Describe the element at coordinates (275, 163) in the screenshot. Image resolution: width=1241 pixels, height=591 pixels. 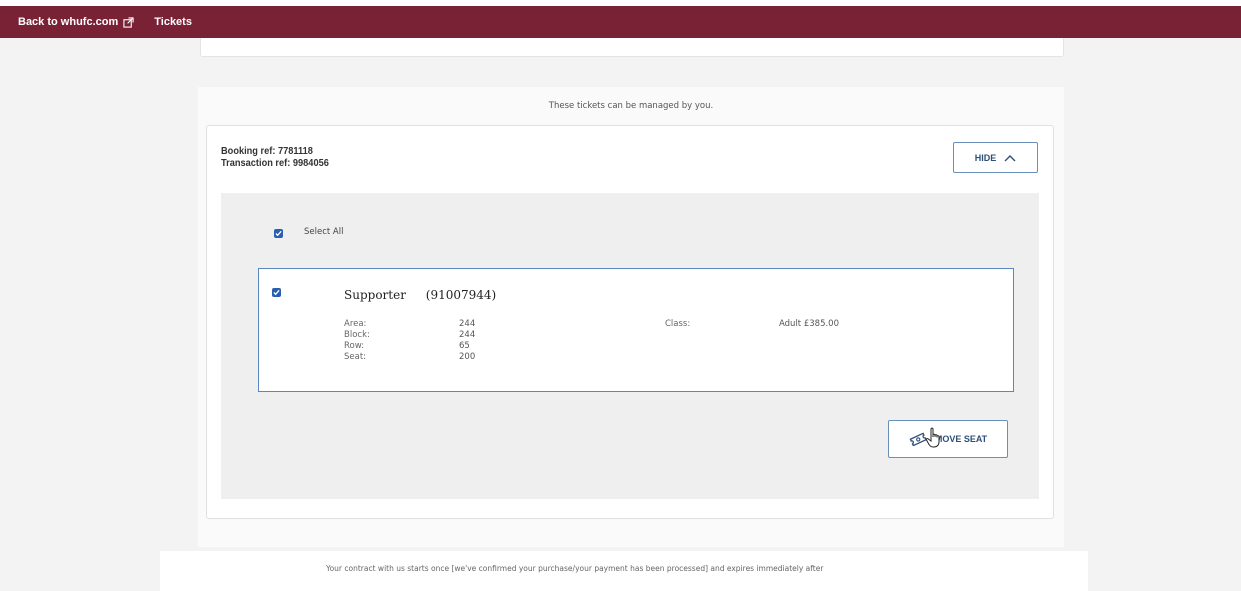
I see `transaction-ref: Transaction ref: 9984056` at that location.